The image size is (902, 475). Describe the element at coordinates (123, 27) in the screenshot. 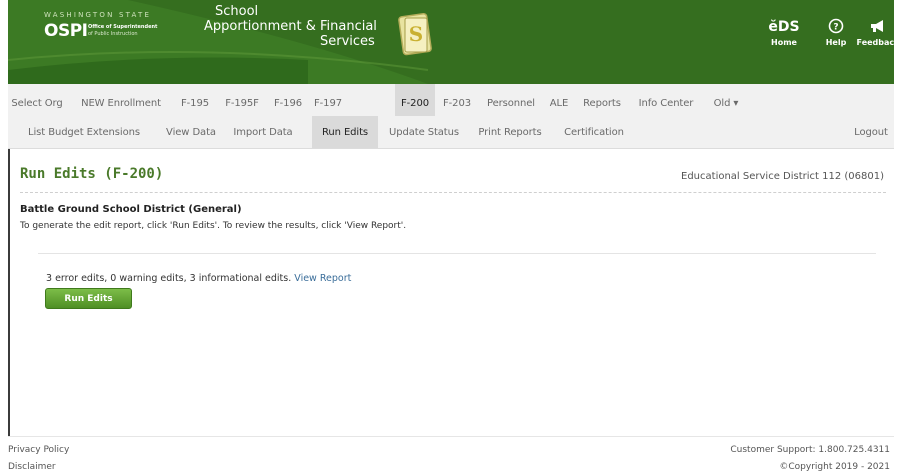

I see `ospi-office-line1: Office of Superintendent` at that location.